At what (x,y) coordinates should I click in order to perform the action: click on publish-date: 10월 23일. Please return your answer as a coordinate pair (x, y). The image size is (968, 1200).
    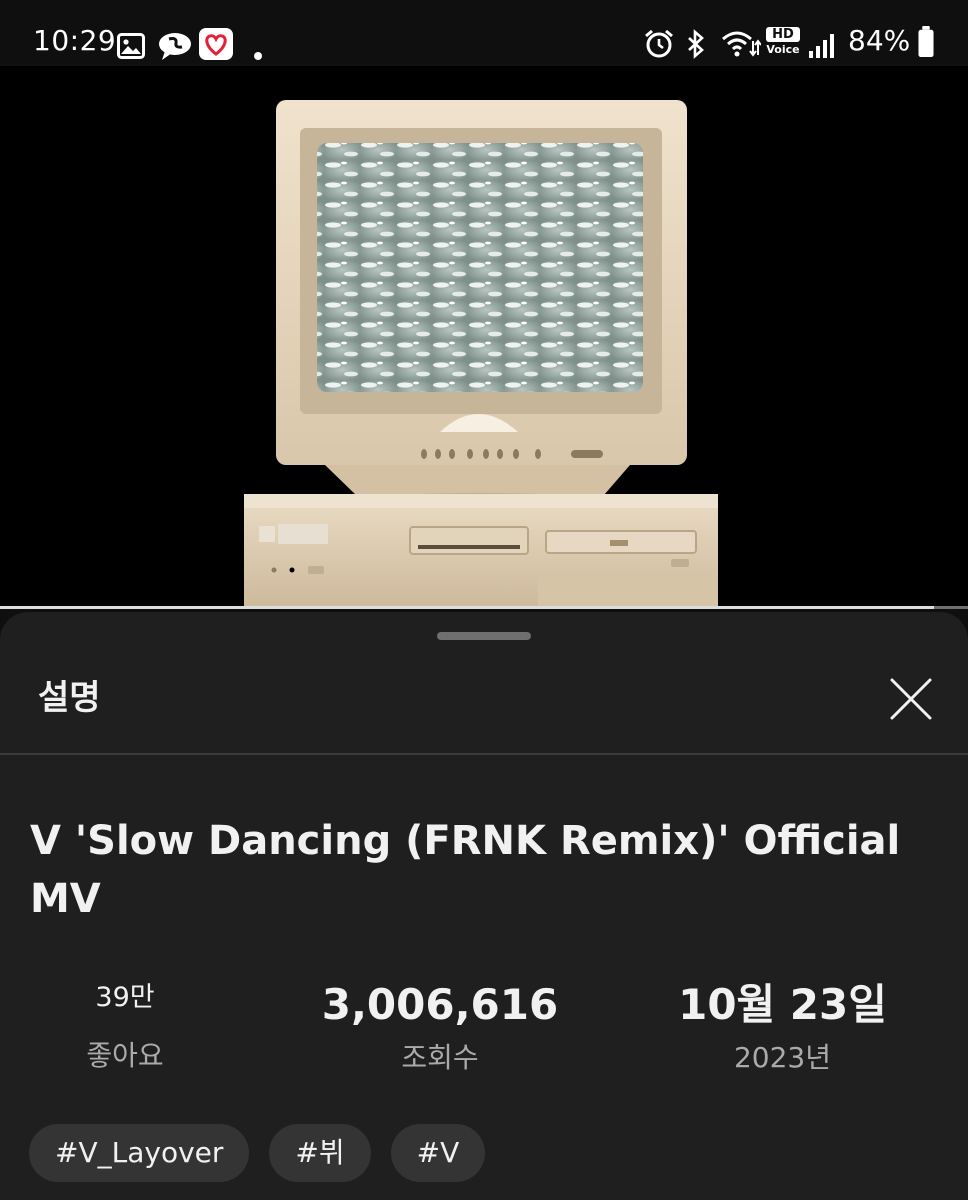
    Looking at the image, I should click on (782, 1004).